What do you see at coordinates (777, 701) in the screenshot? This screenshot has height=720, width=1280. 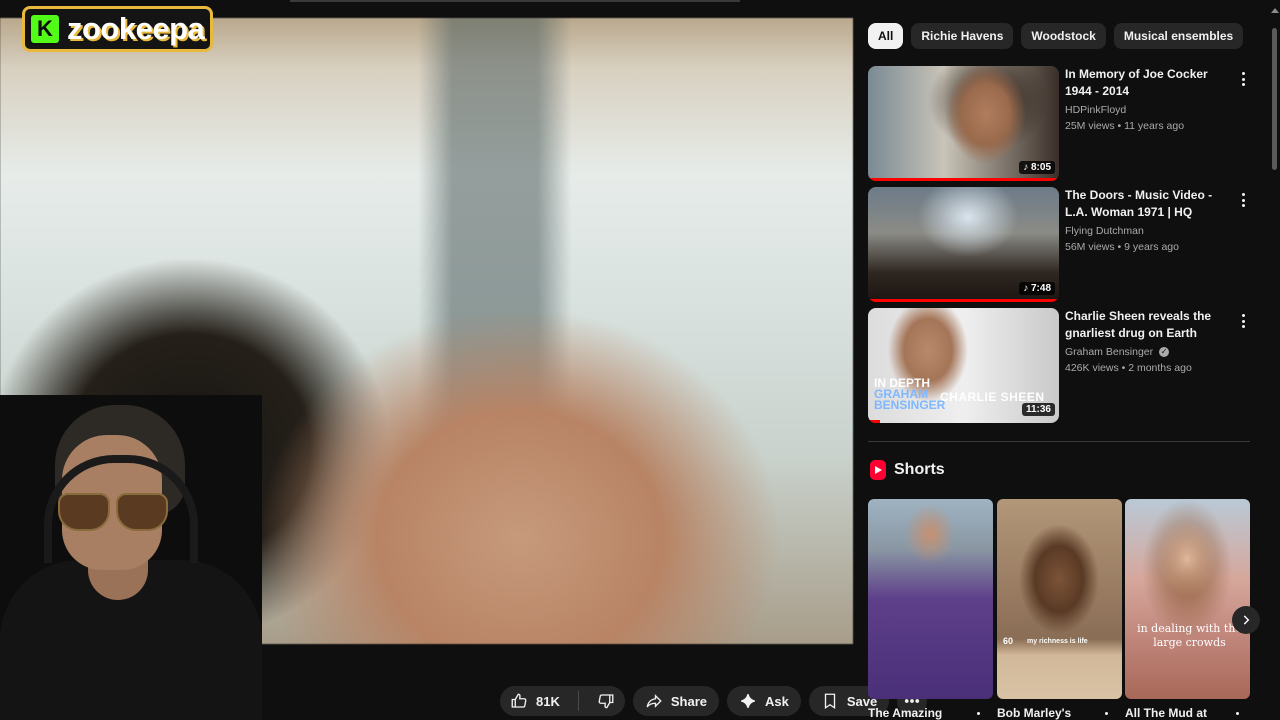 I see `ask-label: Ask` at bounding box center [777, 701].